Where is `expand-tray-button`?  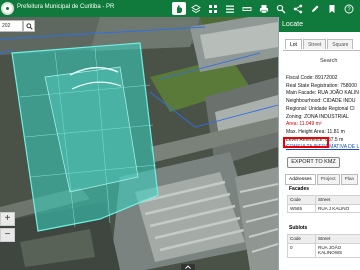
expand-tray-button is located at coordinates (188, 267).